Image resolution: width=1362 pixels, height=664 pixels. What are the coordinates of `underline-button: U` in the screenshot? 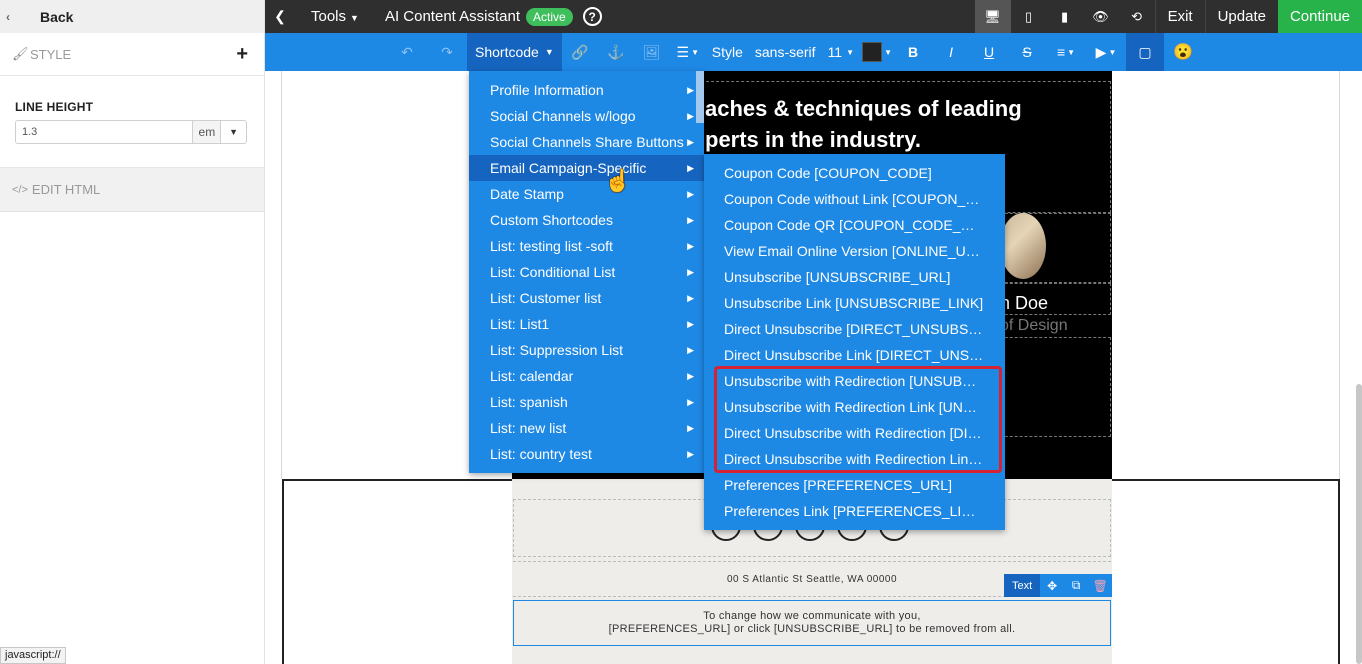 It's located at (989, 52).